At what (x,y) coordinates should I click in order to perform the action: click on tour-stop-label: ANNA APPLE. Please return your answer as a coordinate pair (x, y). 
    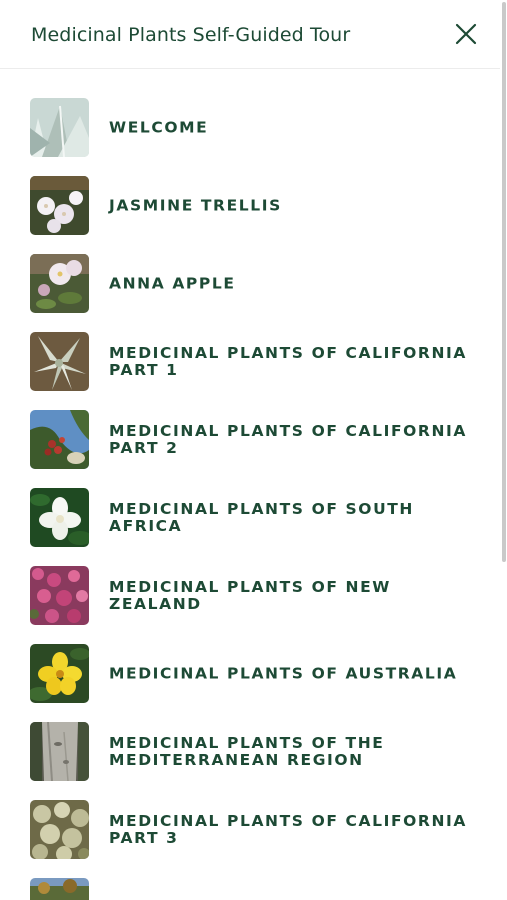
    Looking at the image, I should click on (172, 283).